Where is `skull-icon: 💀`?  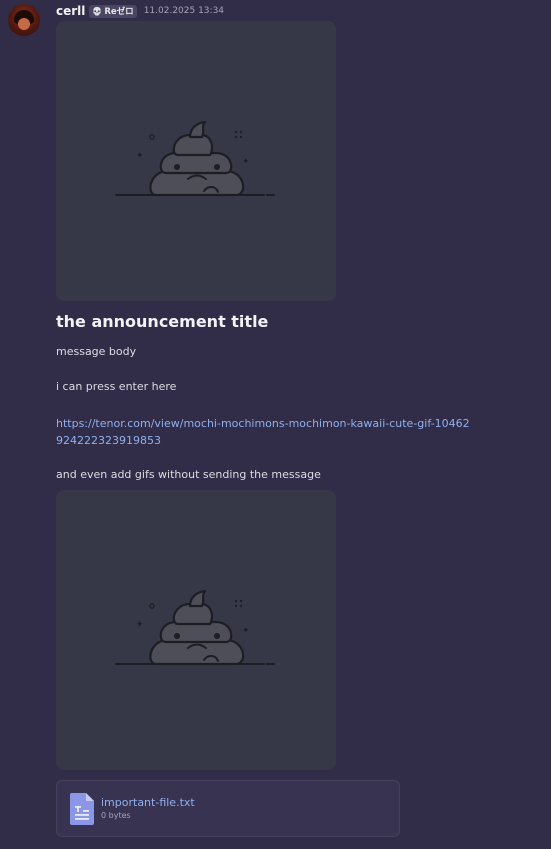
skull-icon: 💀 is located at coordinates (97, 11).